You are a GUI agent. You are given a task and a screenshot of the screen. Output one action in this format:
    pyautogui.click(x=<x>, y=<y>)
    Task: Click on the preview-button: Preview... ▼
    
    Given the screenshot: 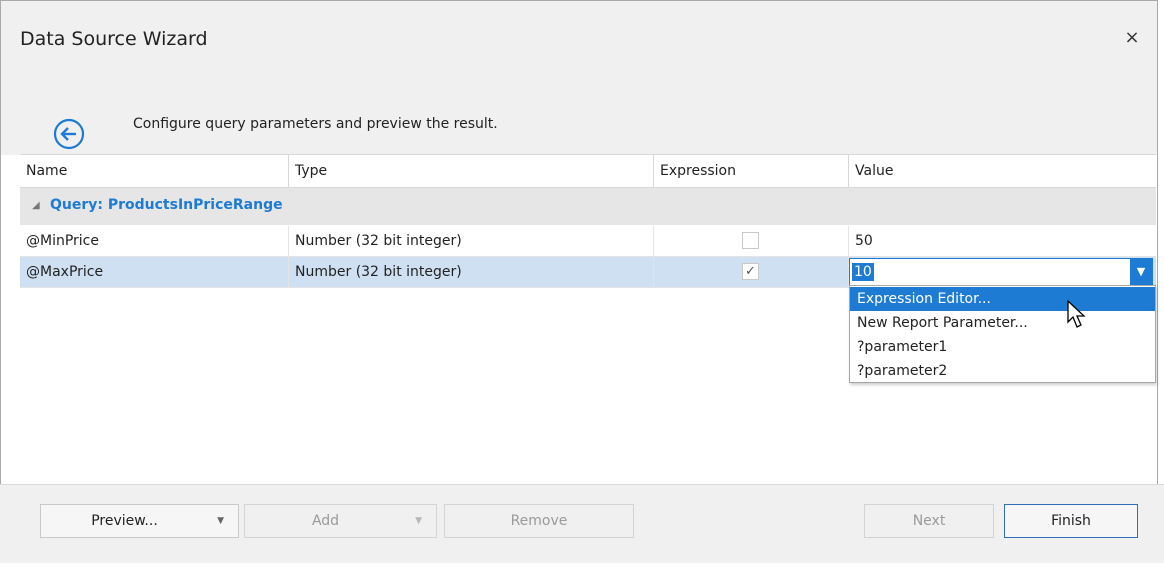 What is the action you would take?
    pyautogui.click(x=139, y=521)
    